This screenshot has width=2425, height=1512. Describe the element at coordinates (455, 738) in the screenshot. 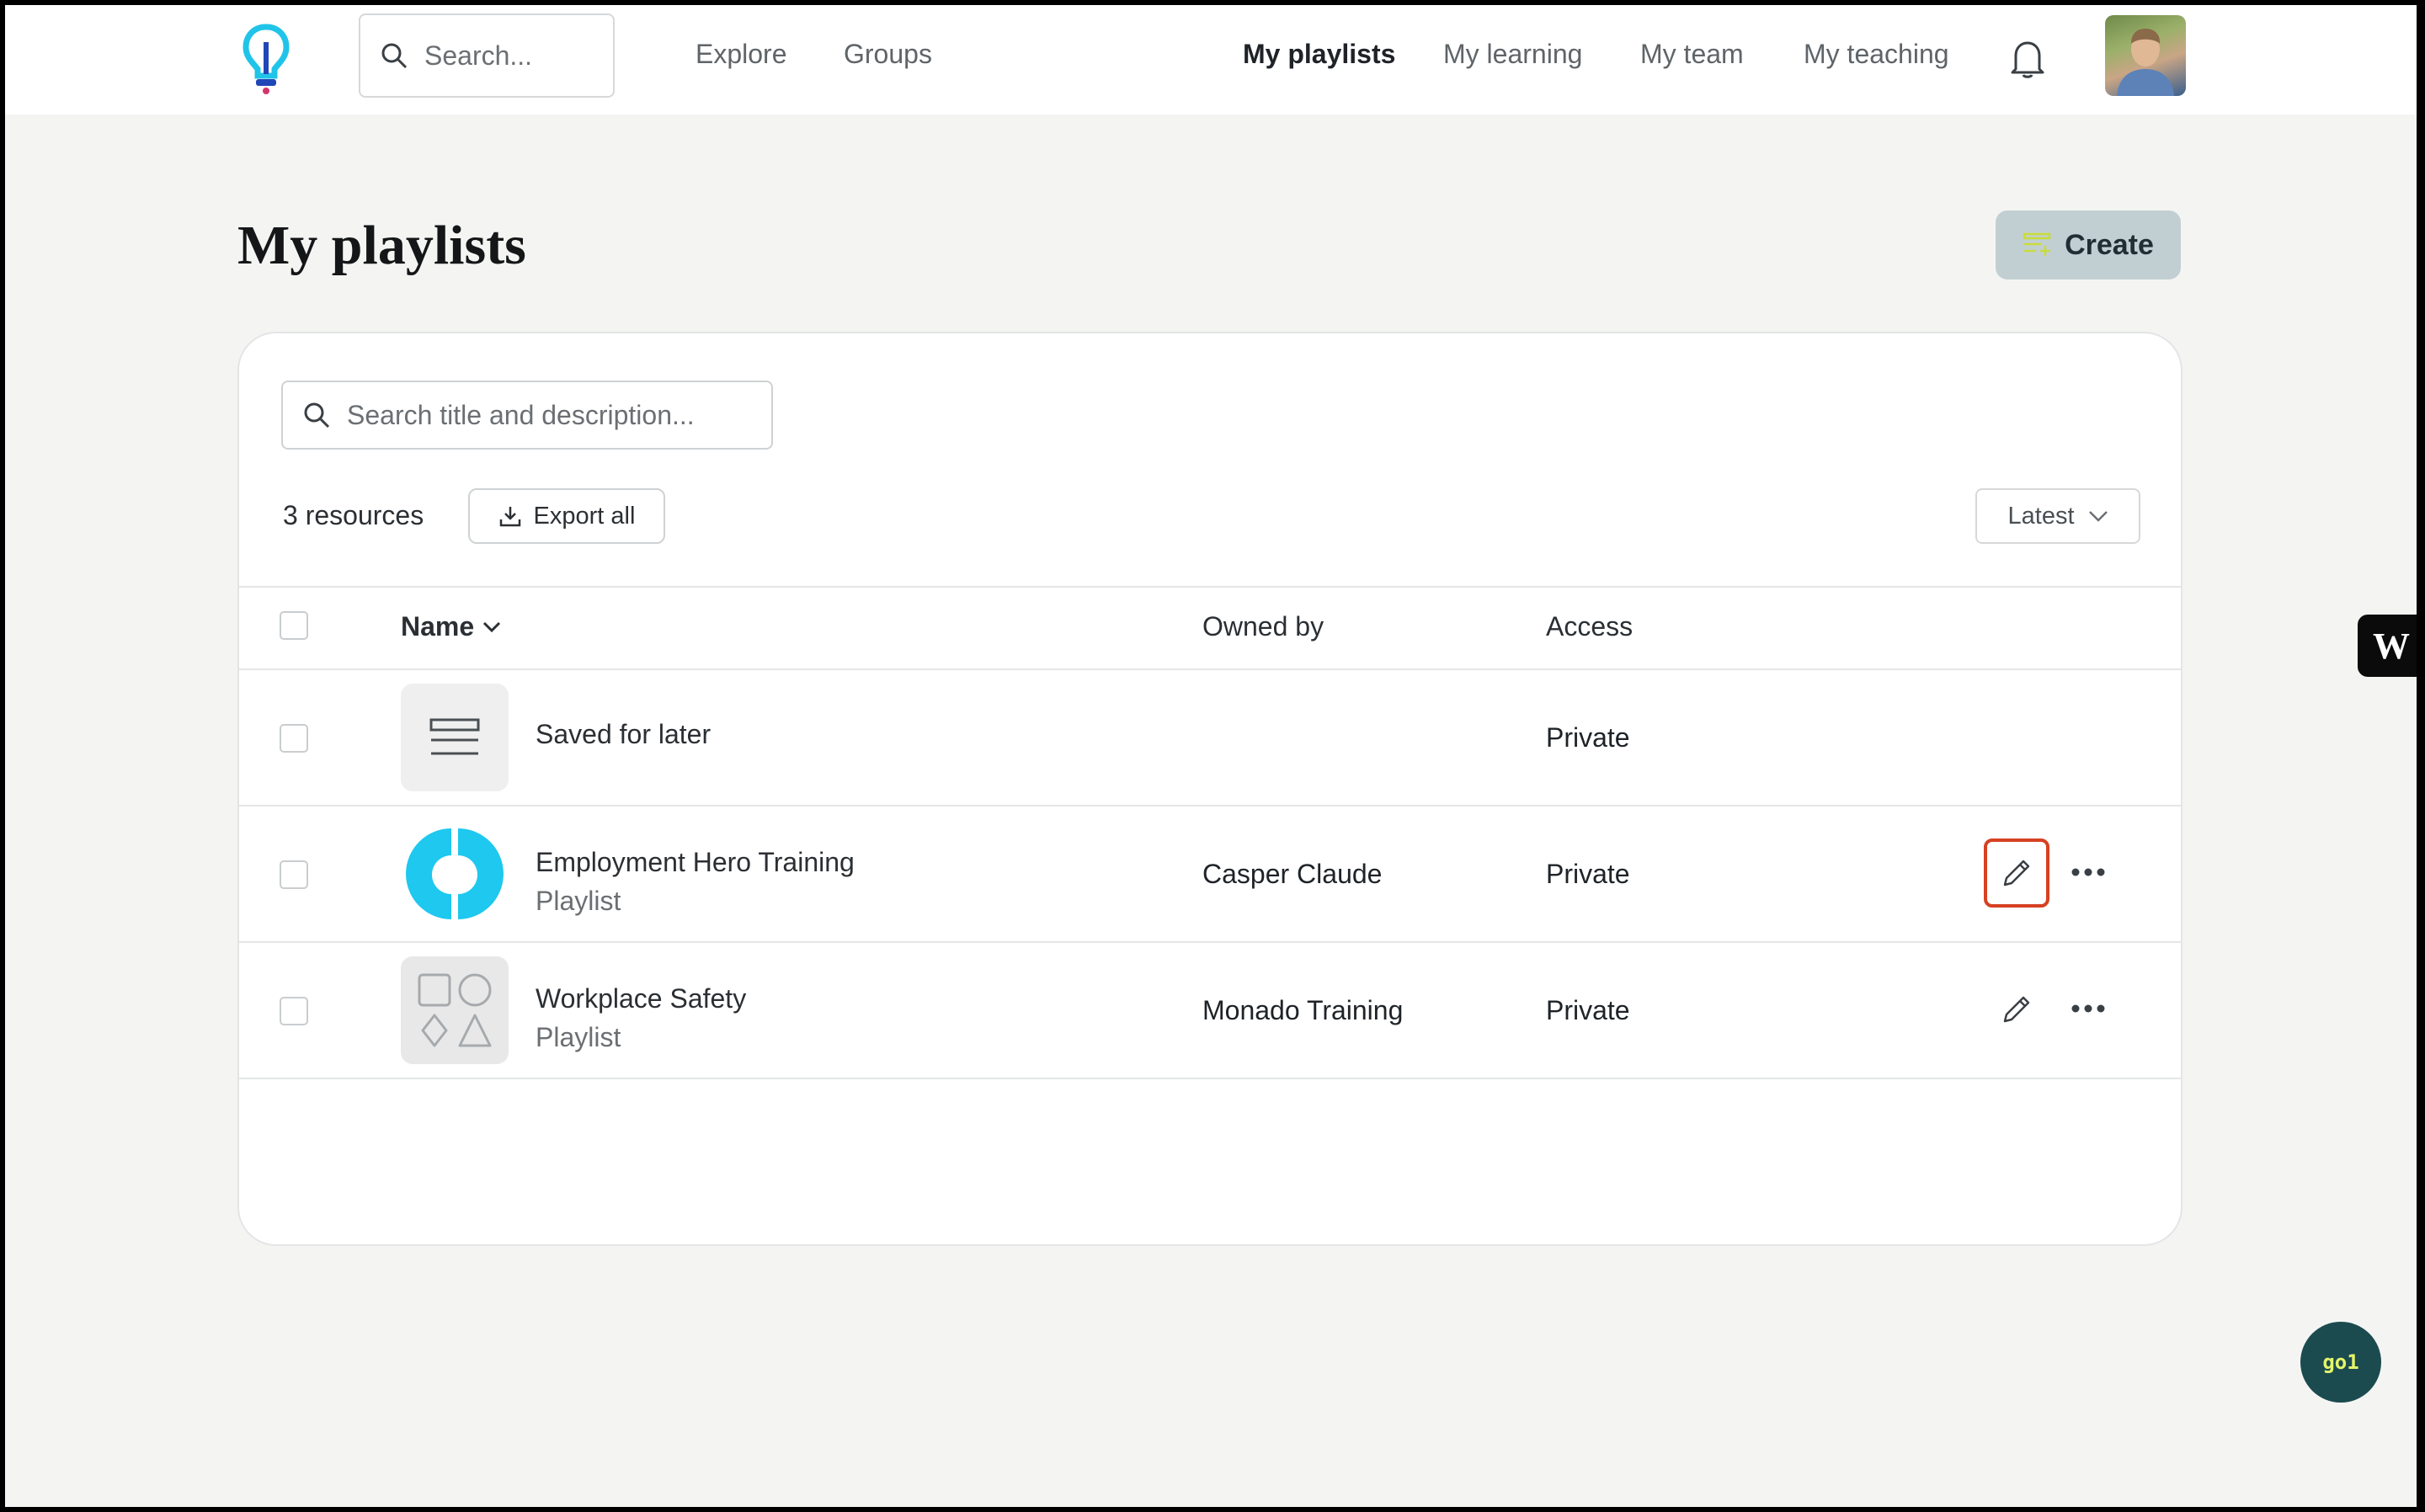

I see `list-icon` at that location.